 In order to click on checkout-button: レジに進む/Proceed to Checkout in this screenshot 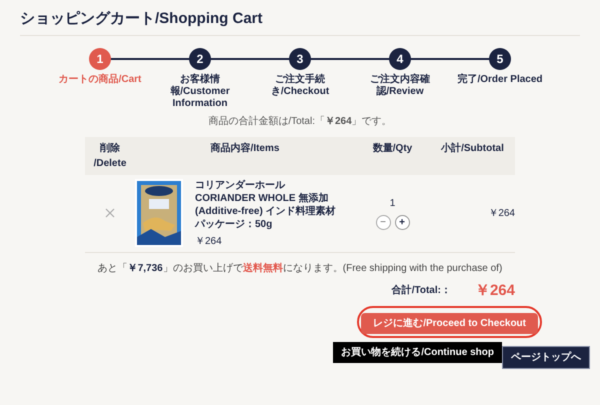, I will do `click(449, 323)`.